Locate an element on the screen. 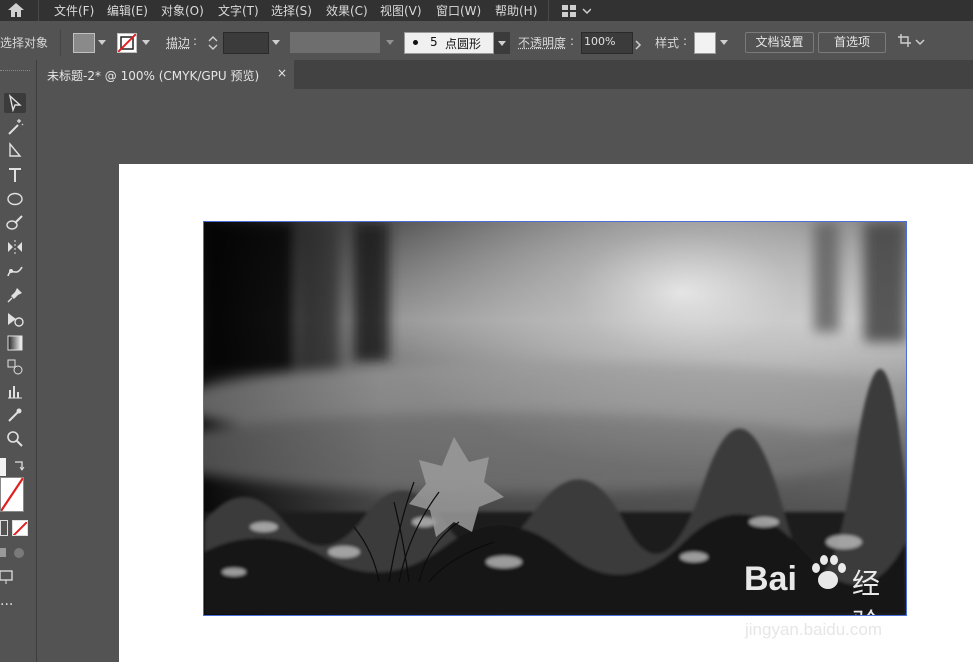 This screenshot has width=973, height=662. menu-view: 视图(V) is located at coordinates (401, 10).